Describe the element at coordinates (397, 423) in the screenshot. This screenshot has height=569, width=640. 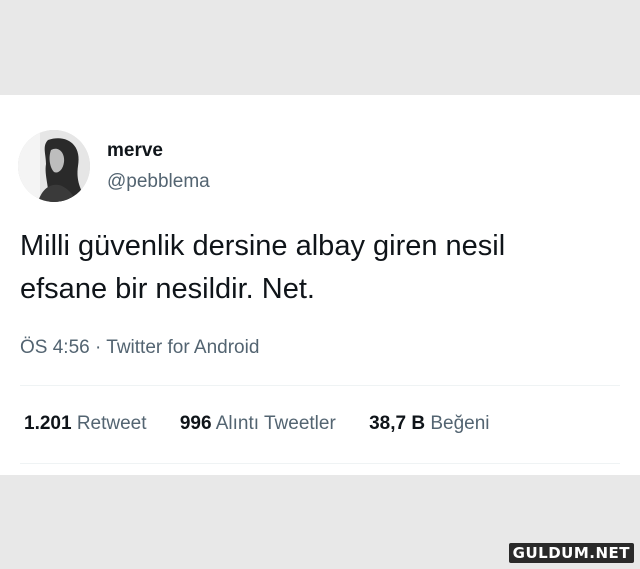
I see `like-count: 38,7 B` at that location.